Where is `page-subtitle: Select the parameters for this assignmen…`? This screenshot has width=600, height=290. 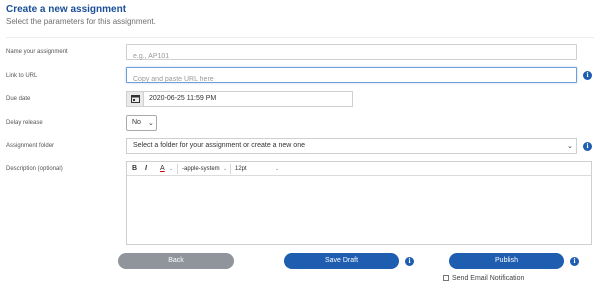
page-subtitle: Select the parameters for this assignmen… is located at coordinates (81, 21).